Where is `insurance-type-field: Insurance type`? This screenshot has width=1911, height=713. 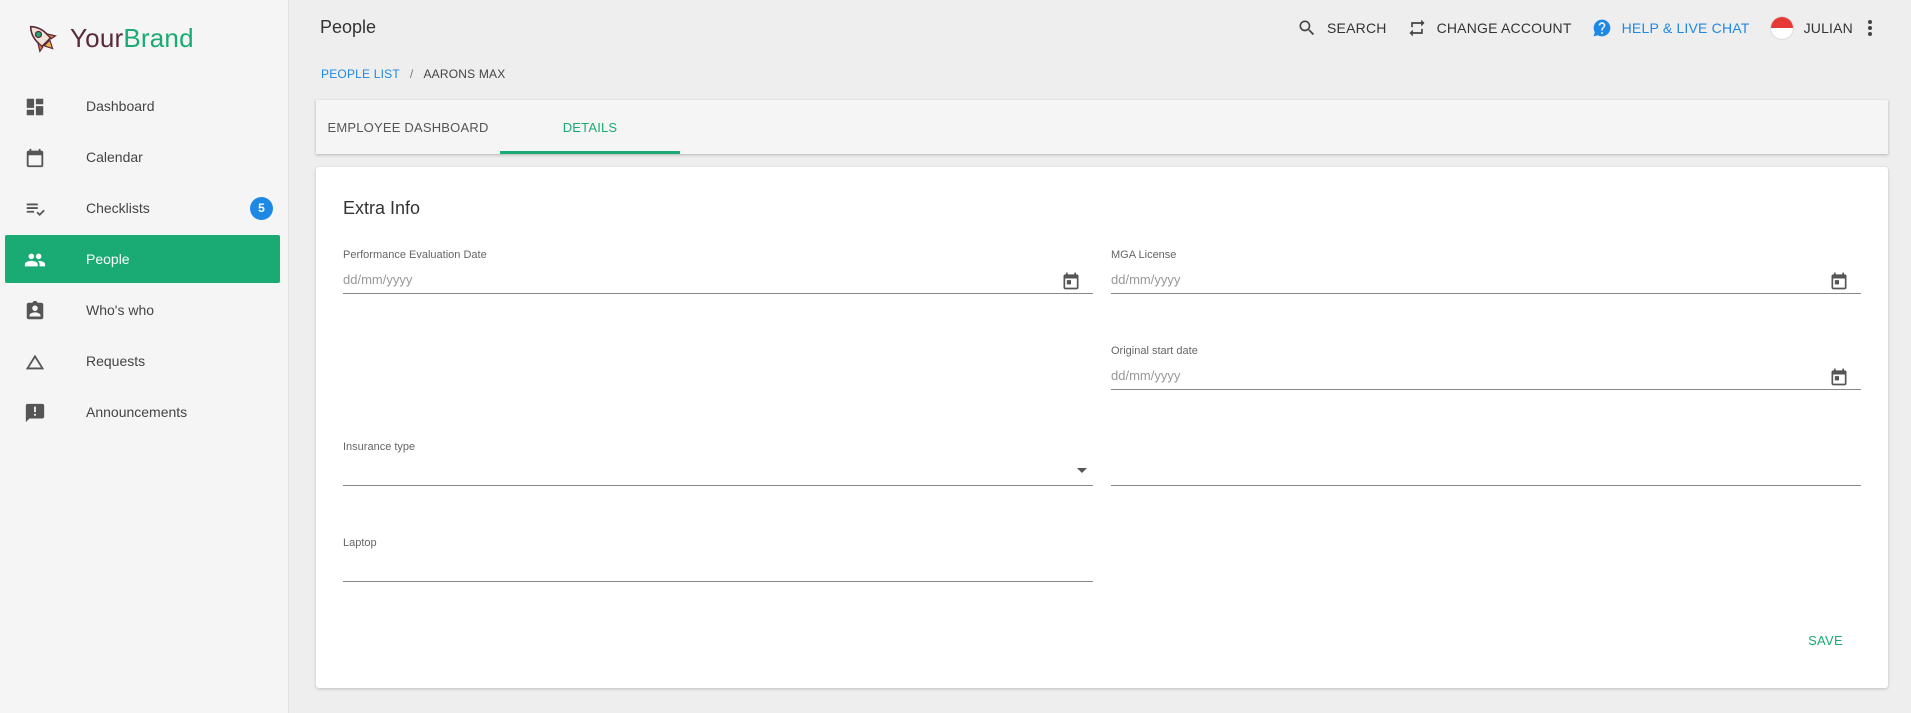
insurance-type-field: Insurance type is located at coordinates (718, 468).